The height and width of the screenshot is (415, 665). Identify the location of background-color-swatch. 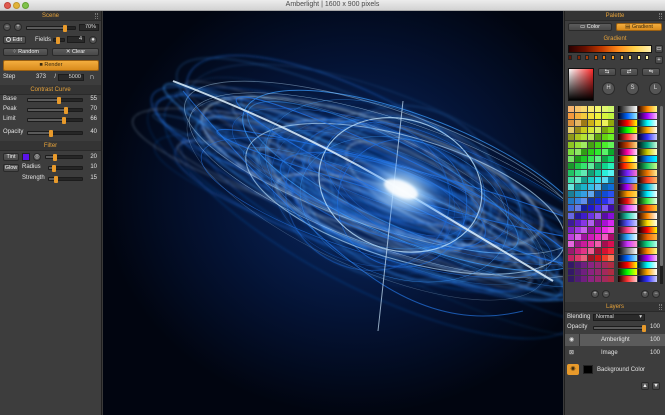
(588, 369).